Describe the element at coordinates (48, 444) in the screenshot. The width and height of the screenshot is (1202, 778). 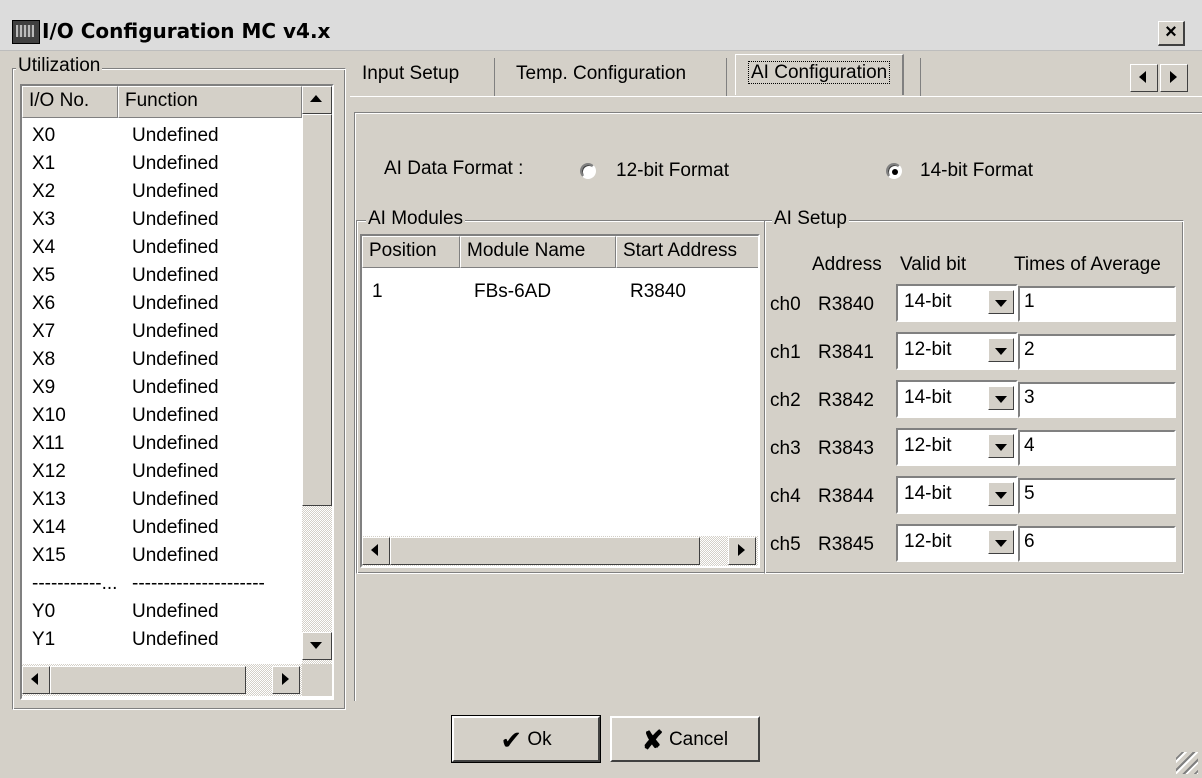
I see `list-item-io-no: X11` at that location.